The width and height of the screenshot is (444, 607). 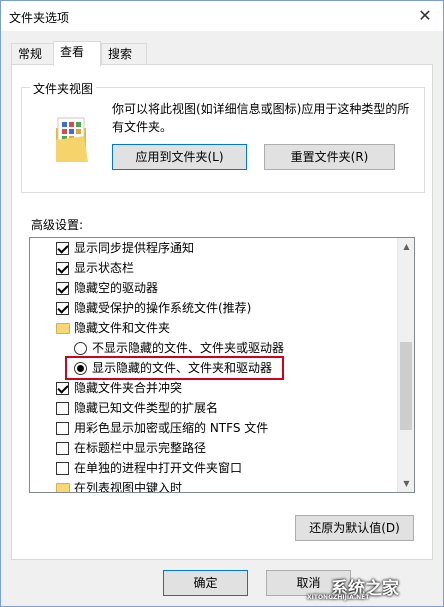 I want to click on list-item: 显示同步提供程序通知, so click(x=214, y=248).